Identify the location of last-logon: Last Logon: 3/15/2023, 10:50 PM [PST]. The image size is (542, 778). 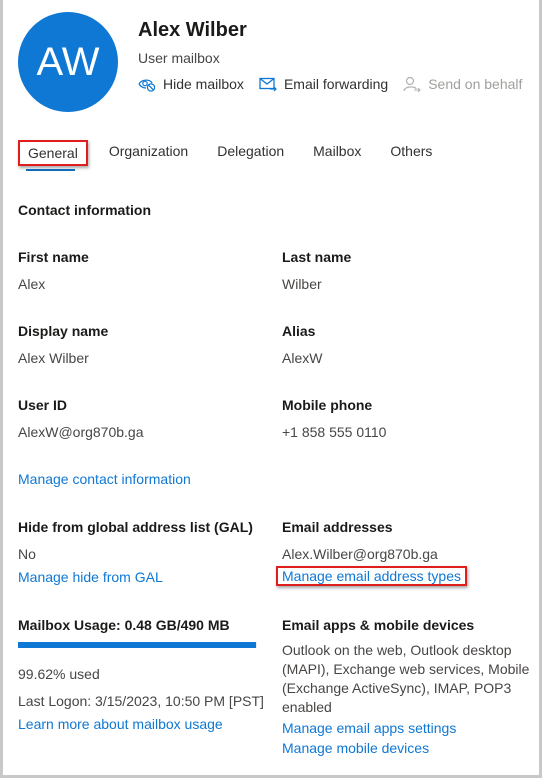
(141, 701).